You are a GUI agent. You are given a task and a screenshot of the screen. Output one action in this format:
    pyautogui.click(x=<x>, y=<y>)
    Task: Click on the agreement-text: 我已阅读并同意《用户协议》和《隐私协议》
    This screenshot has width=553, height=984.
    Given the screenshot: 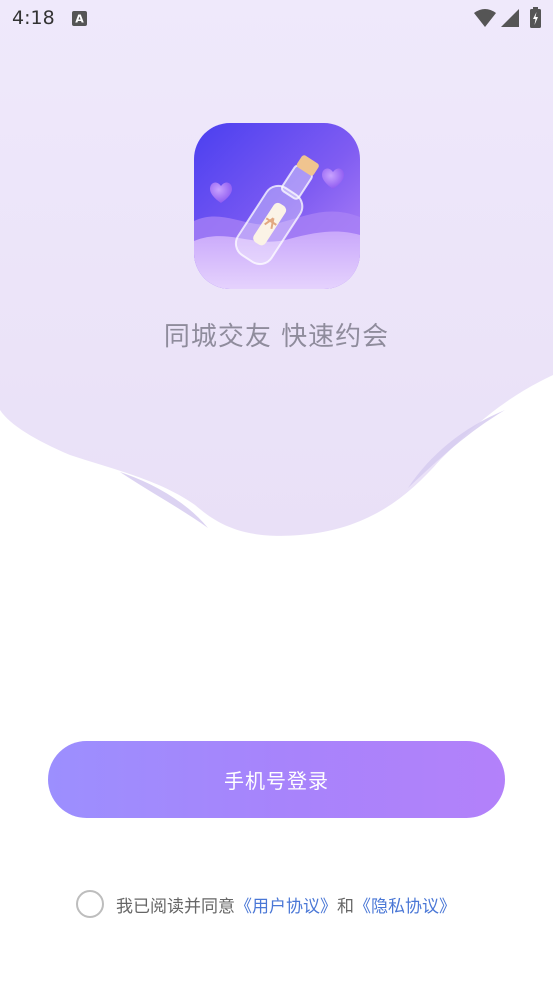 What is the action you would take?
    pyautogui.click(x=286, y=904)
    